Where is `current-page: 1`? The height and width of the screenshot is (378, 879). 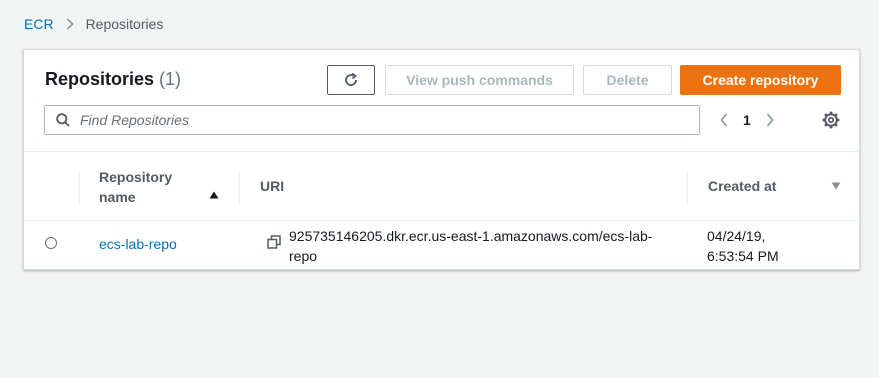
current-page: 1 is located at coordinates (747, 120).